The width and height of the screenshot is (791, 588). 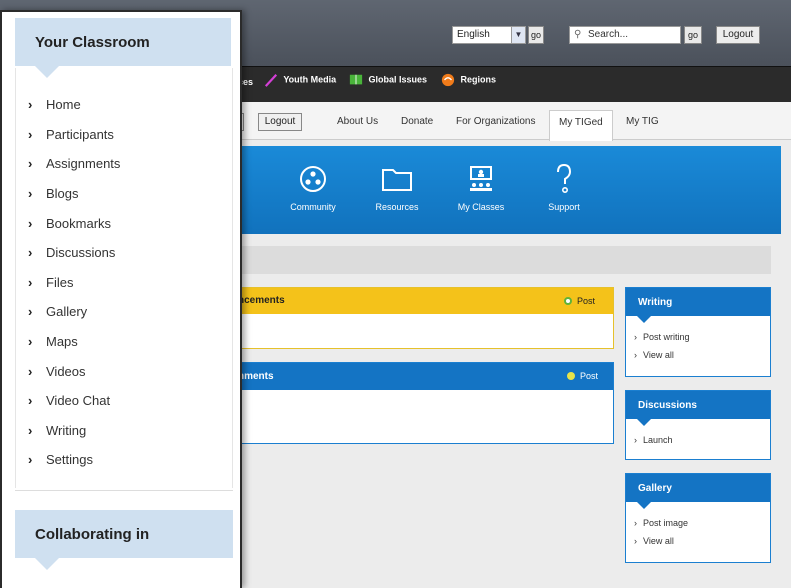 What do you see at coordinates (698, 523) in the screenshot?
I see `post-image-link: › Post image` at bounding box center [698, 523].